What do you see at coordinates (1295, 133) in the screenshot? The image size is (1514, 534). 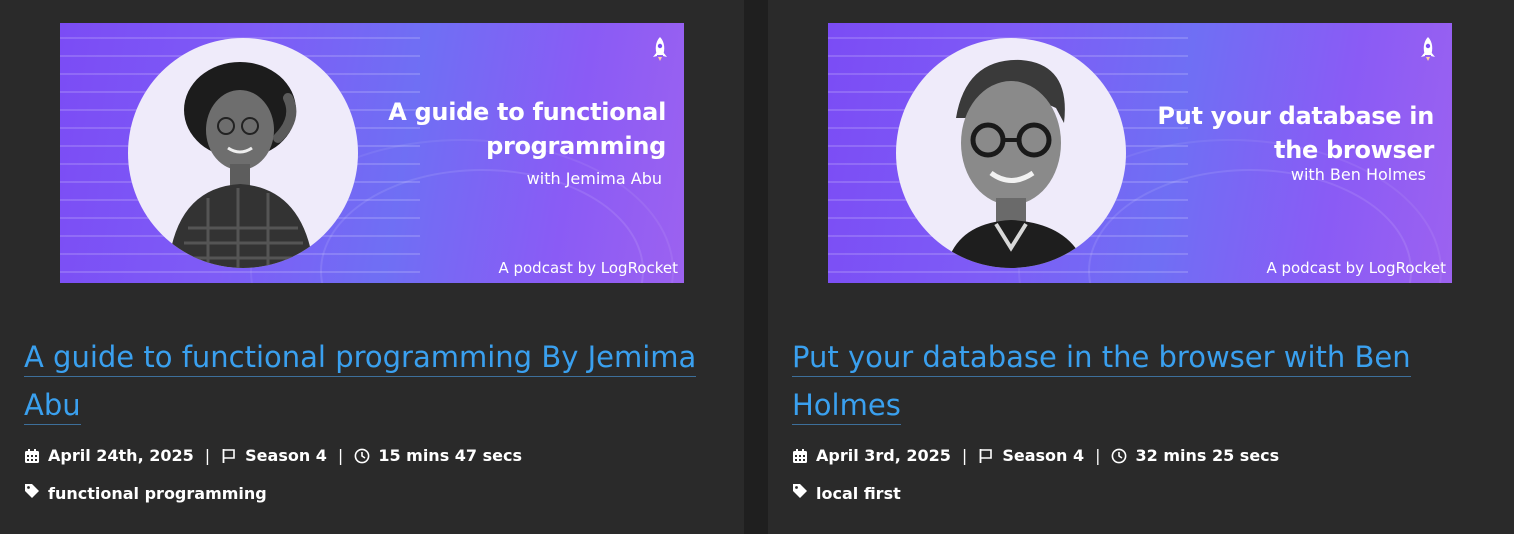 I see `banner-title: Put your database in the browser` at bounding box center [1295, 133].